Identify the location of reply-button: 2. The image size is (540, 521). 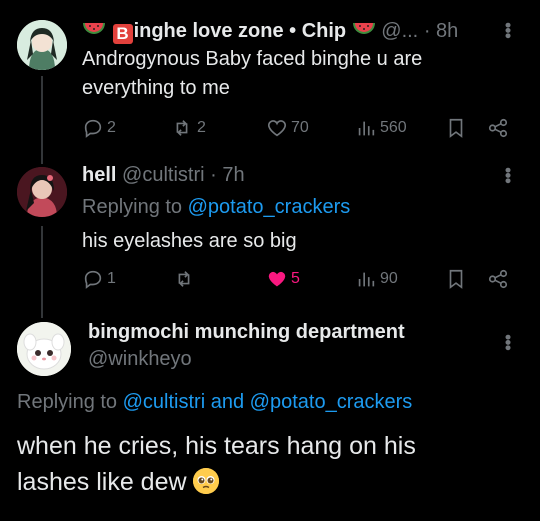
(99, 128).